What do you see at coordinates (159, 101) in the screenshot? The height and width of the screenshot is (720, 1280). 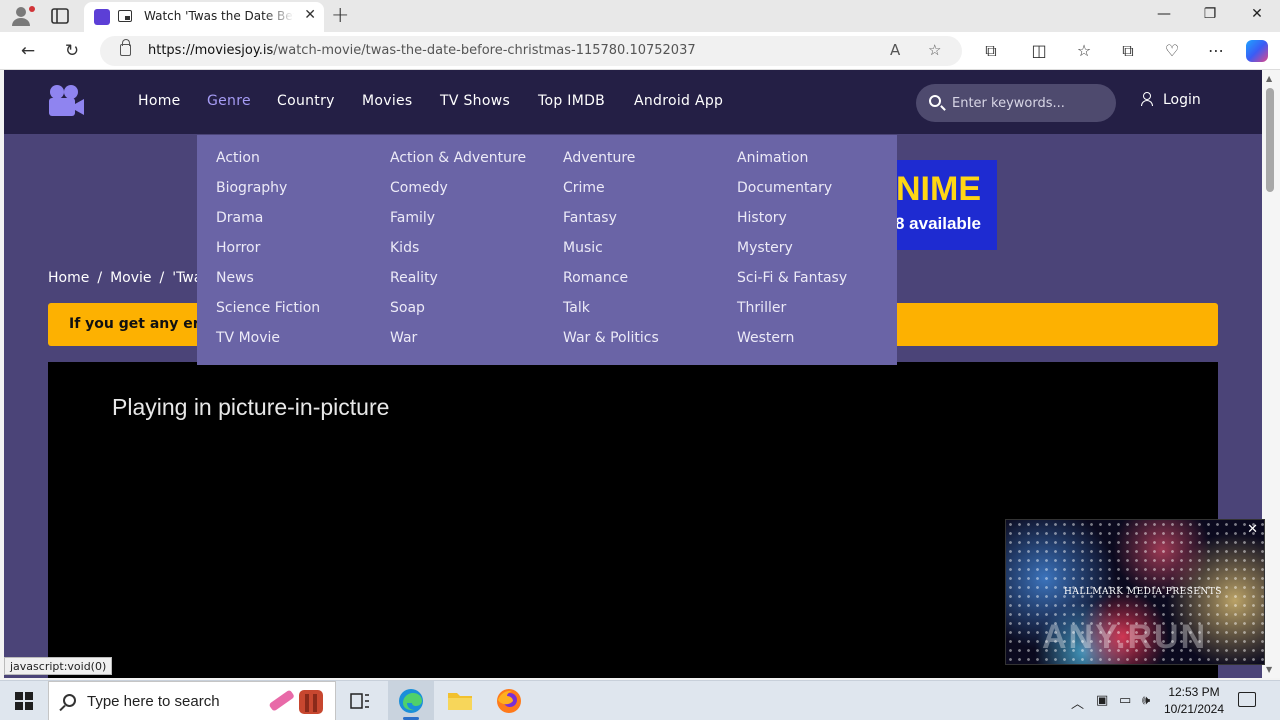 I see `nav-home: Home` at bounding box center [159, 101].